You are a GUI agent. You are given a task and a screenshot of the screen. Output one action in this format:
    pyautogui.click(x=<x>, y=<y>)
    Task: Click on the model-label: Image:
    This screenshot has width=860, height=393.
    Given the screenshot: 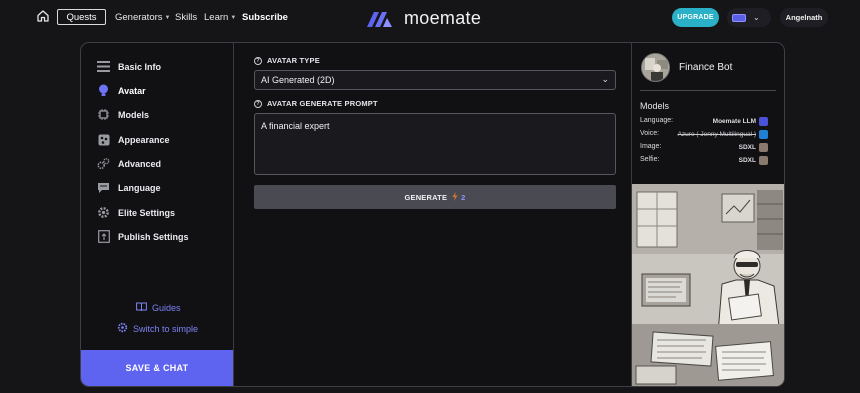 What is the action you would take?
    pyautogui.click(x=651, y=146)
    